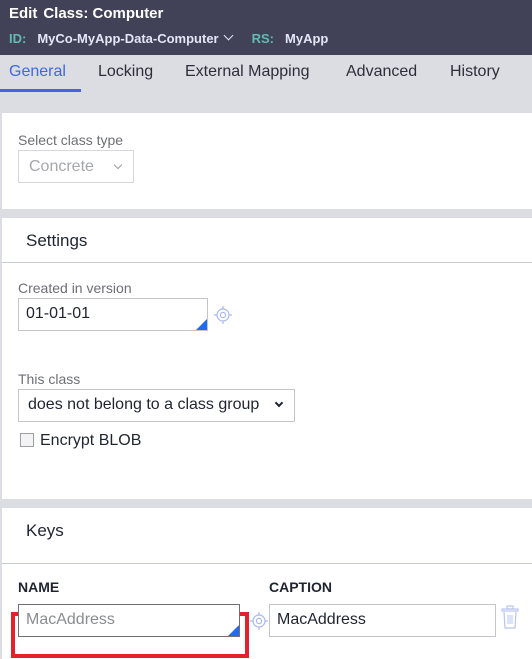  I want to click on meta-row: ID: MyCo-MyApp-Data-Computer RS: MyApp, so click(169, 38).